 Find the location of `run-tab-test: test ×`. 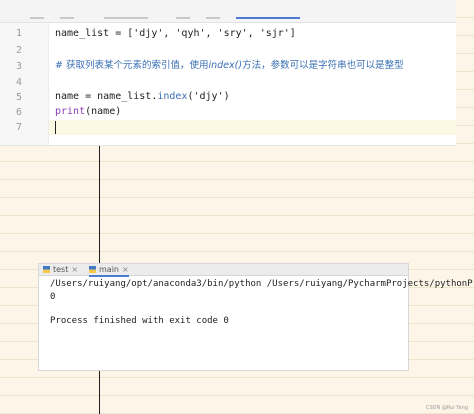

run-tab-test: test × is located at coordinates (60, 269).